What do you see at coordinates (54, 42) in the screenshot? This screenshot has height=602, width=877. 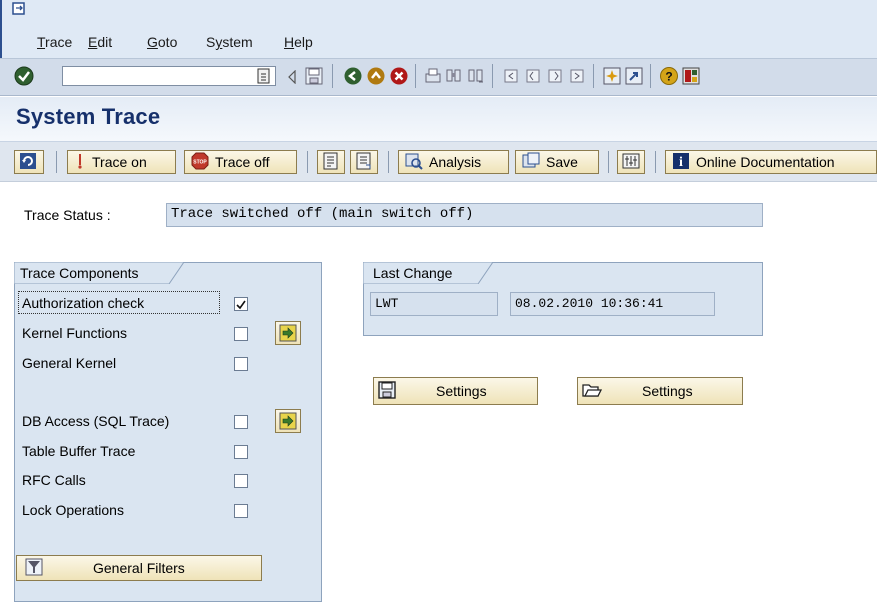 I see `menu-trace: Trace` at bounding box center [54, 42].